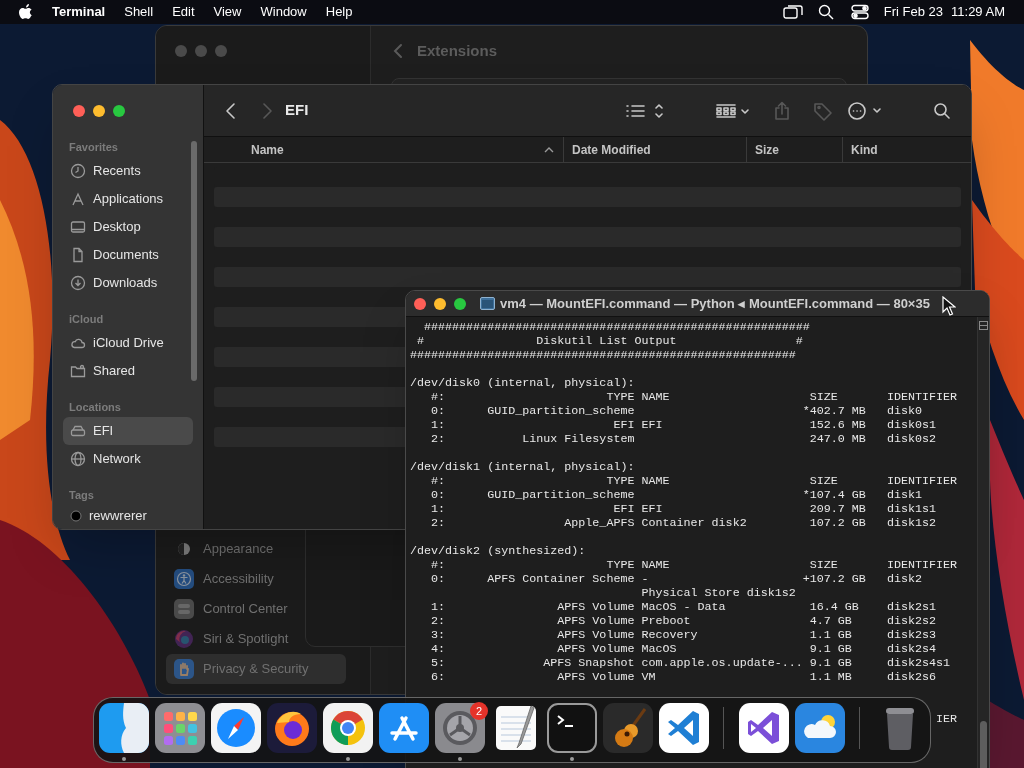  Describe the element at coordinates (947, 719) in the screenshot. I see `terminal-line: IER` at that location.